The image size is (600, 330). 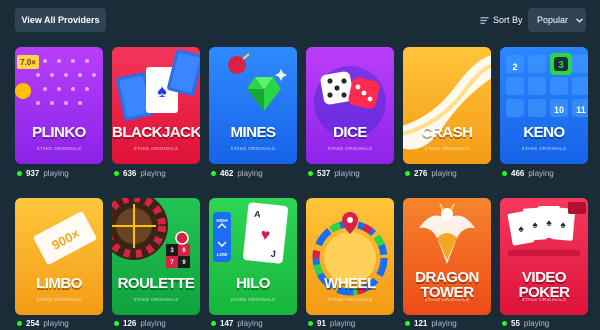 What do you see at coordinates (528, 173) in the screenshot?
I see `playing-count: 466 playing` at bounding box center [528, 173].